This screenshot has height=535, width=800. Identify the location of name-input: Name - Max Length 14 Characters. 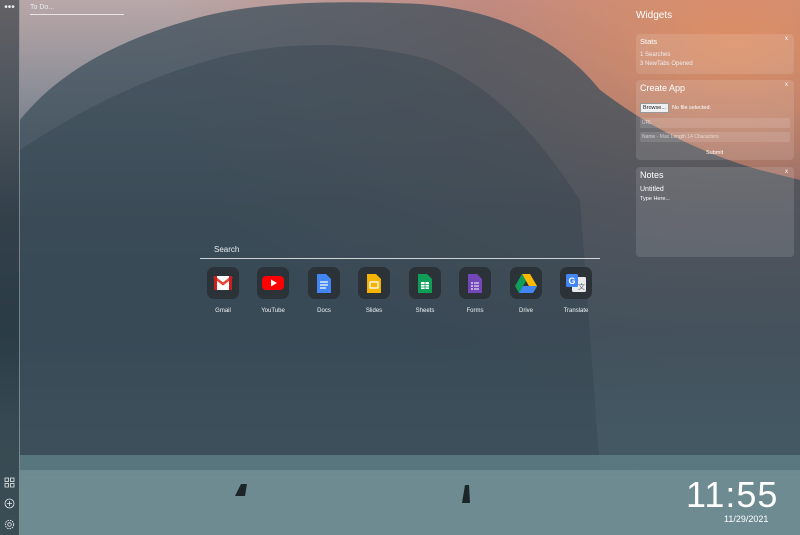
(715, 137).